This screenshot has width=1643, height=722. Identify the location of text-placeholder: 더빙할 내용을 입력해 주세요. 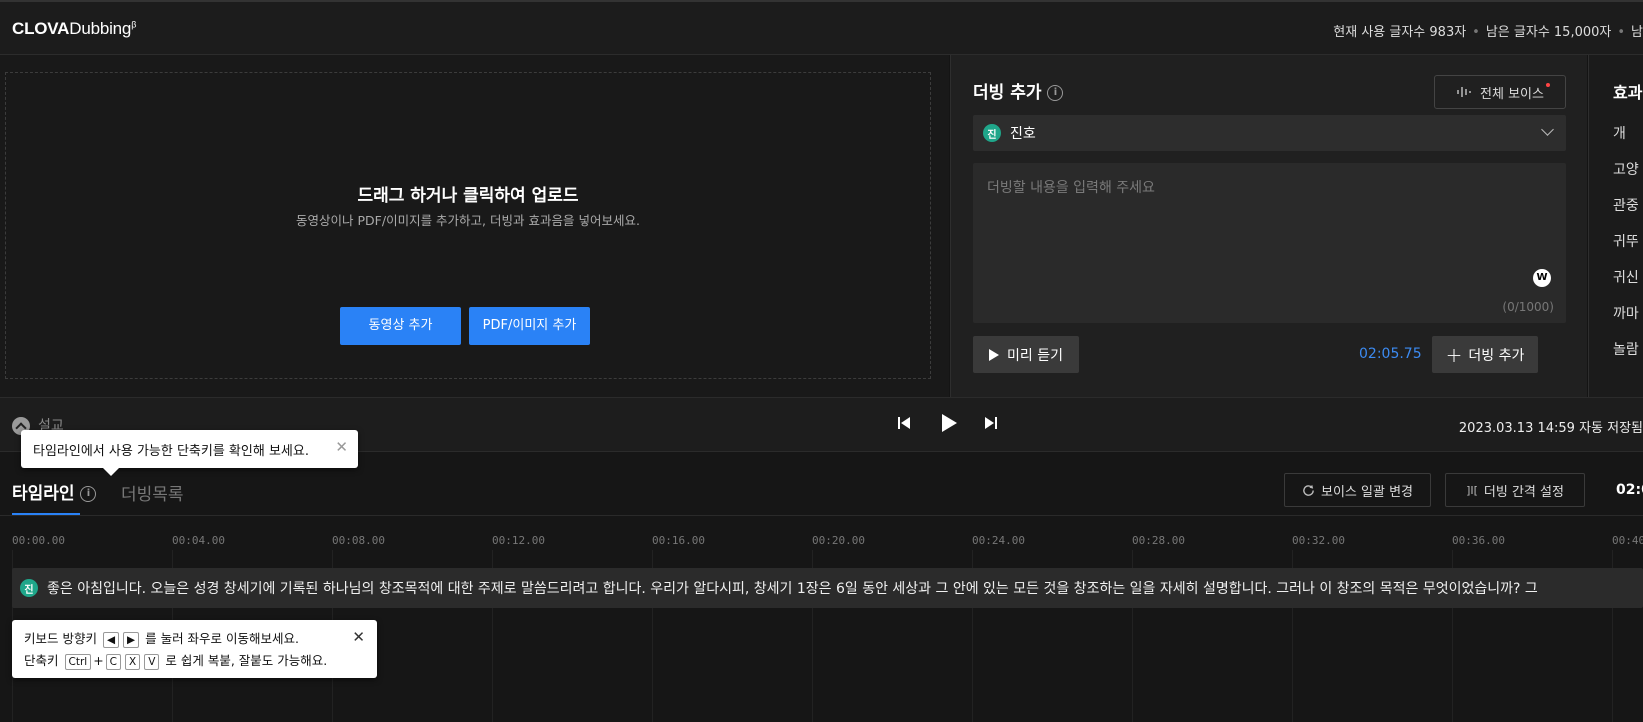
(1071, 188).